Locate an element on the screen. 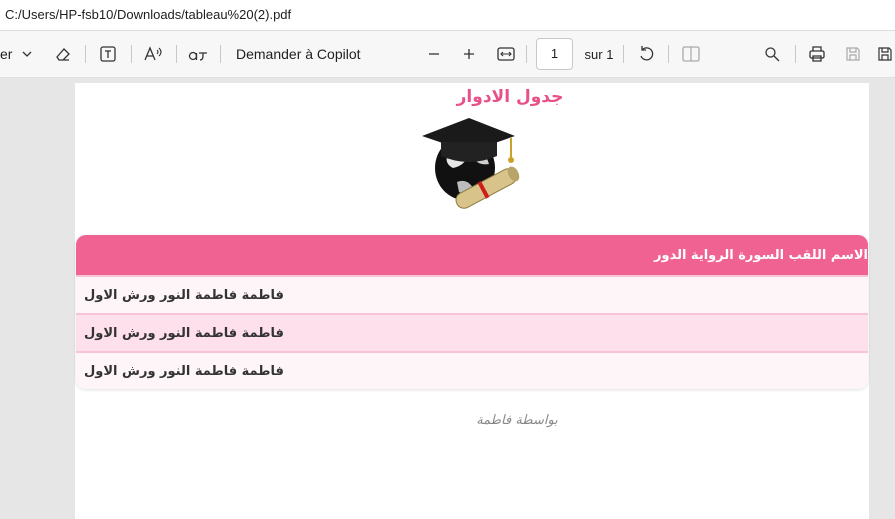  zoom-in-icon is located at coordinates (469, 54).